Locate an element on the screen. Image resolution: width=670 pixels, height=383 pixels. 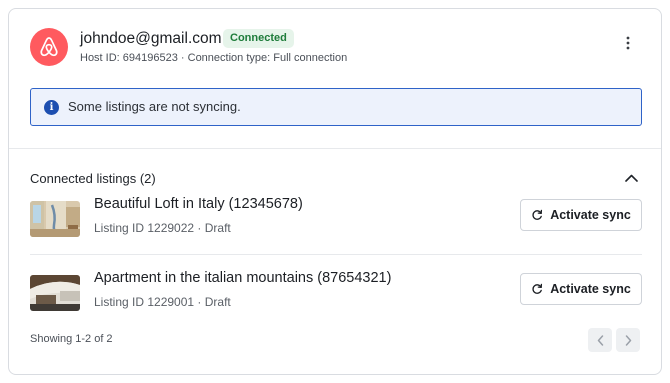
chevron-up-icon is located at coordinates (631, 178).